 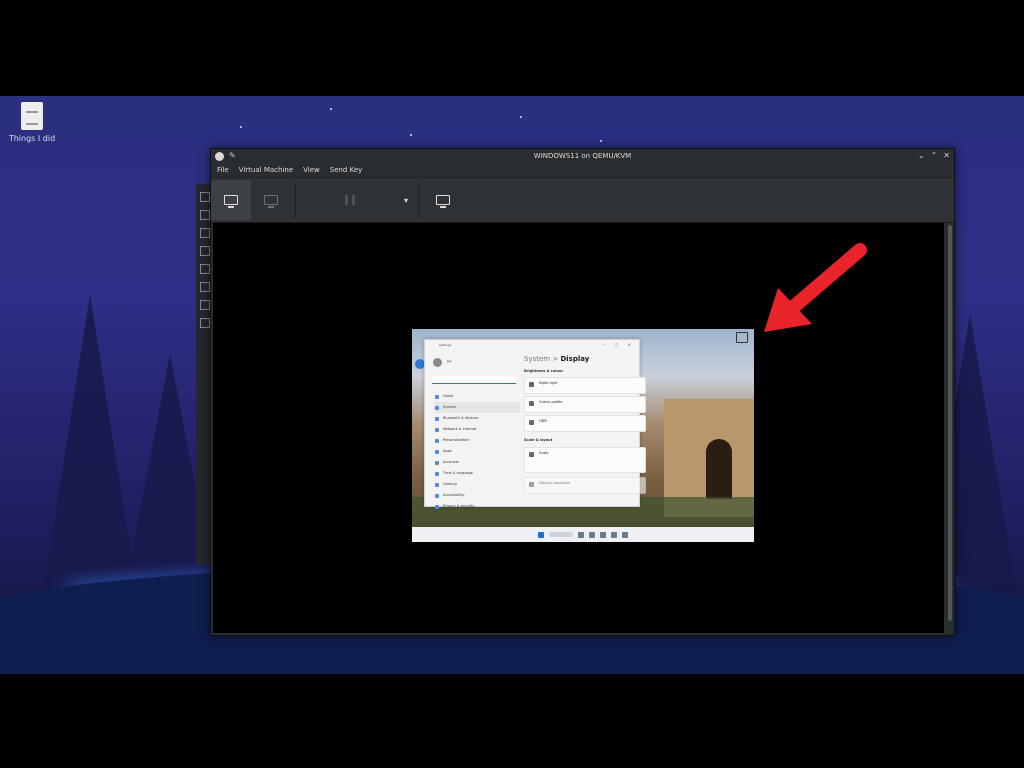 What do you see at coordinates (582, 200) in the screenshot?
I see `toolbar: ▾` at bounding box center [582, 200].